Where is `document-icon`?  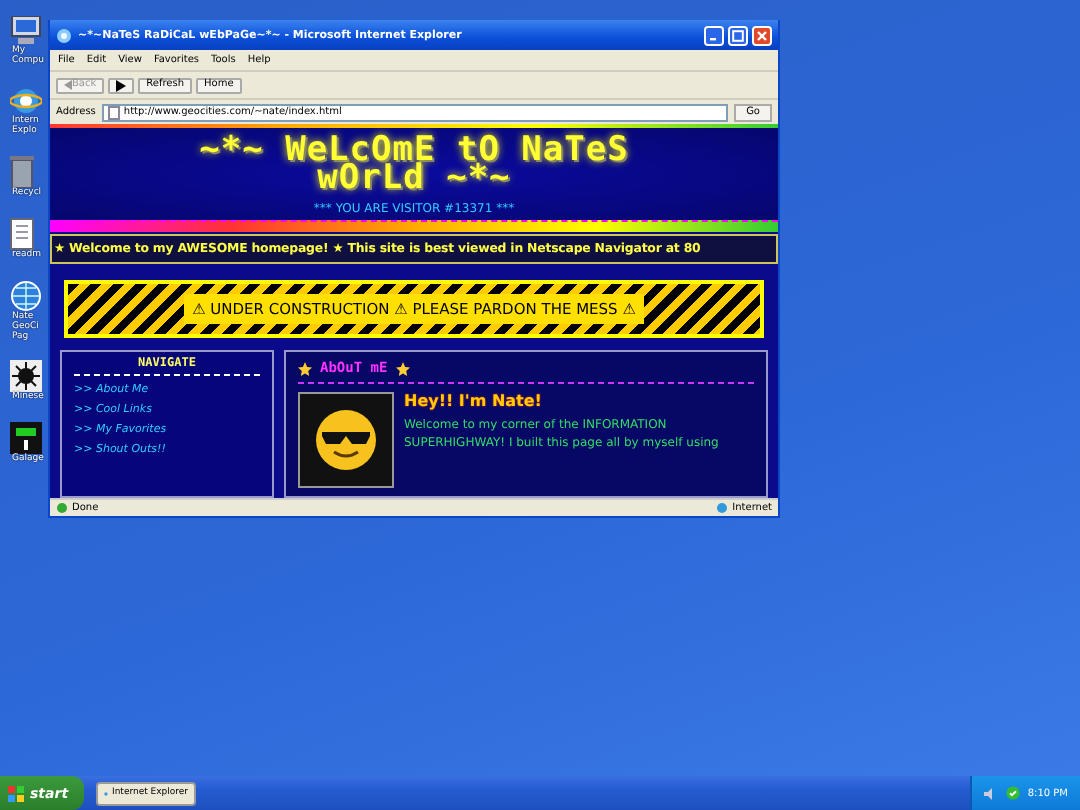 document-icon is located at coordinates (22, 233).